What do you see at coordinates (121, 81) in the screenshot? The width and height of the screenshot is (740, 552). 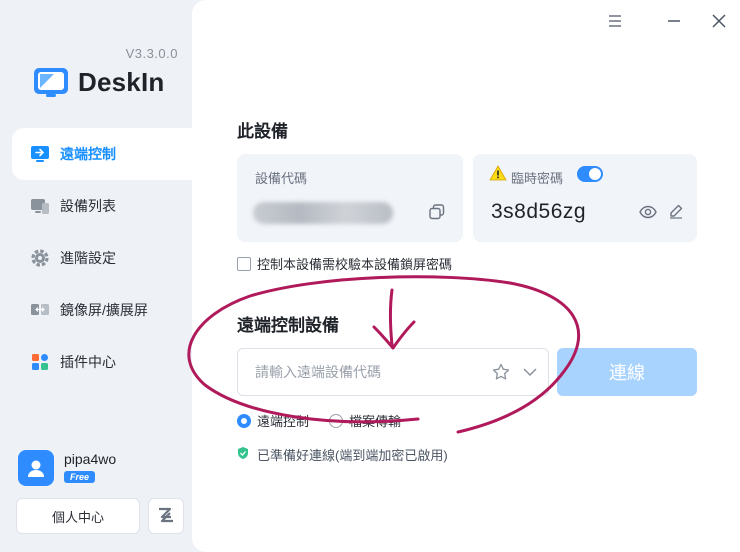 I see `app-name: DeskIn` at bounding box center [121, 81].